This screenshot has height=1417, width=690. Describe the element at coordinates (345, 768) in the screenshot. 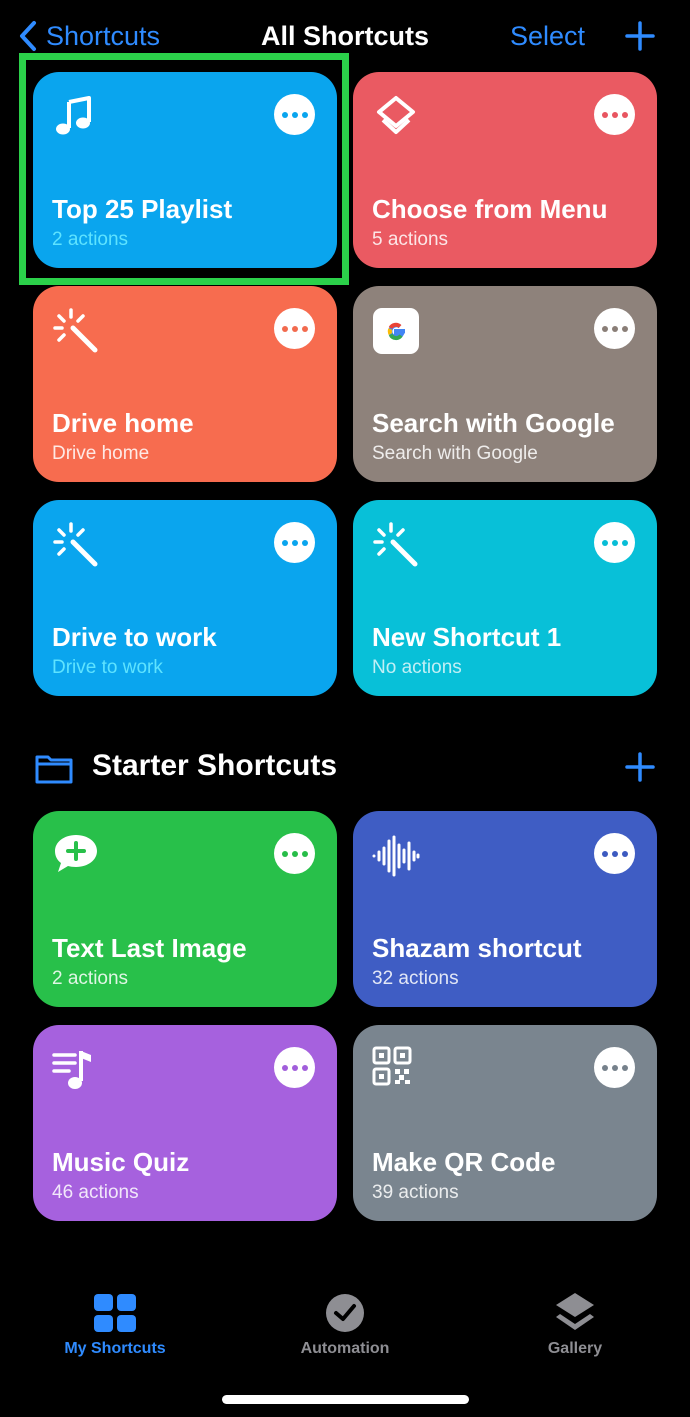

I see `folder-header: Starter Shortcuts` at that location.